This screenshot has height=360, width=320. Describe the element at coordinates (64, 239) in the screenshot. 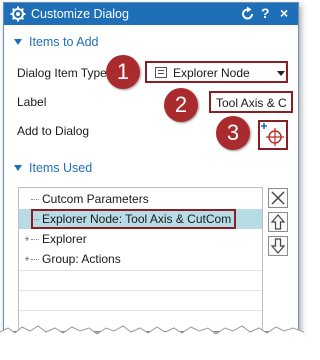

I see `tree-item-label: Explorer` at that location.